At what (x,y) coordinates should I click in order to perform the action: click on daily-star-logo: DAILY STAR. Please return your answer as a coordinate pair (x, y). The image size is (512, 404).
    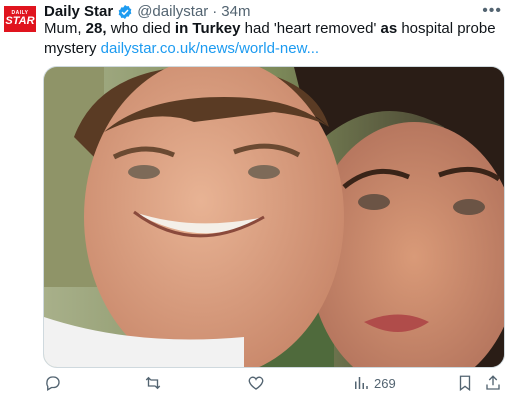
    Looking at the image, I should click on (20, 19).